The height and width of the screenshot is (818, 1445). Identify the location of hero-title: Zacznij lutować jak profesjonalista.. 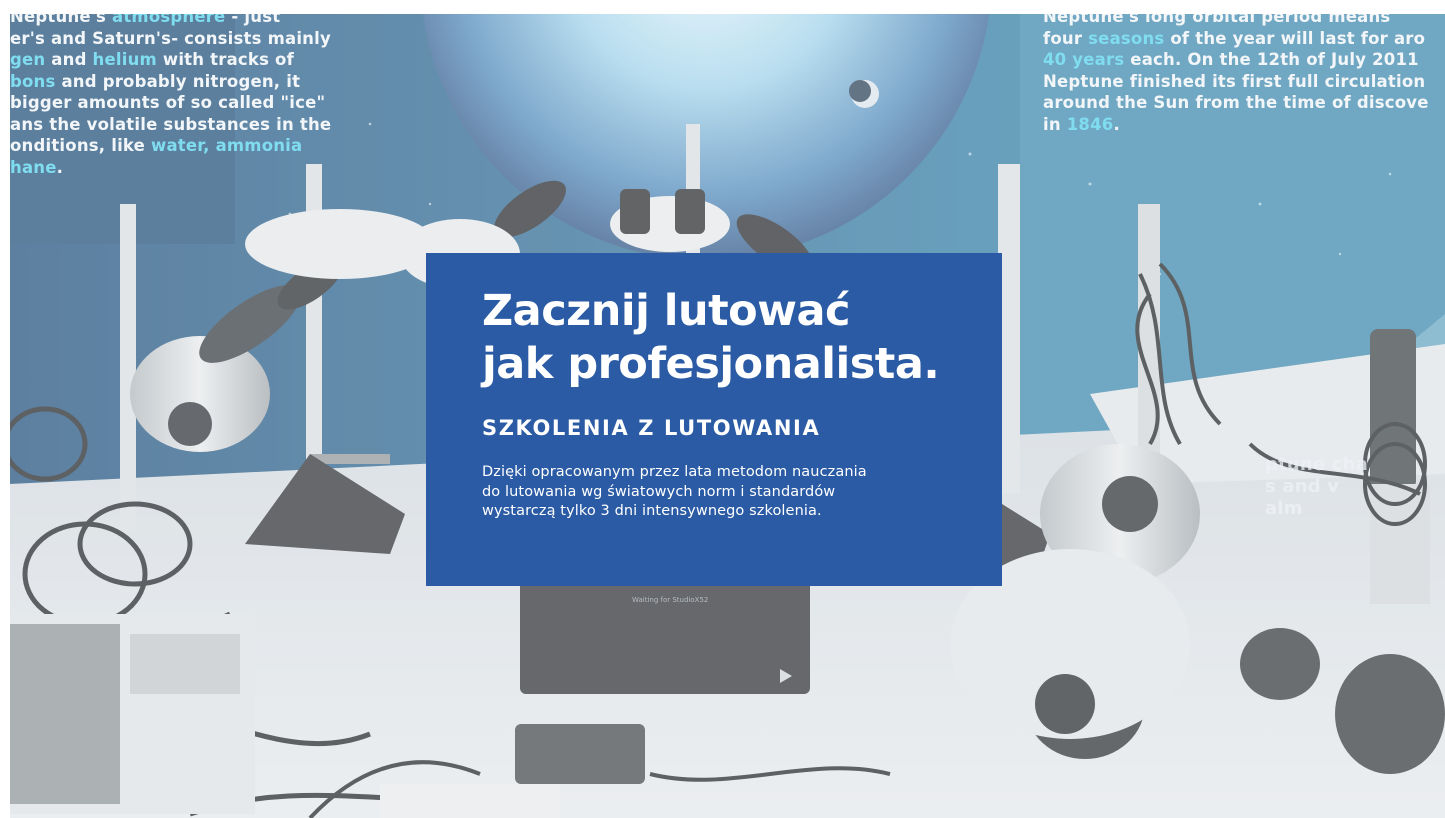
(714, 338).